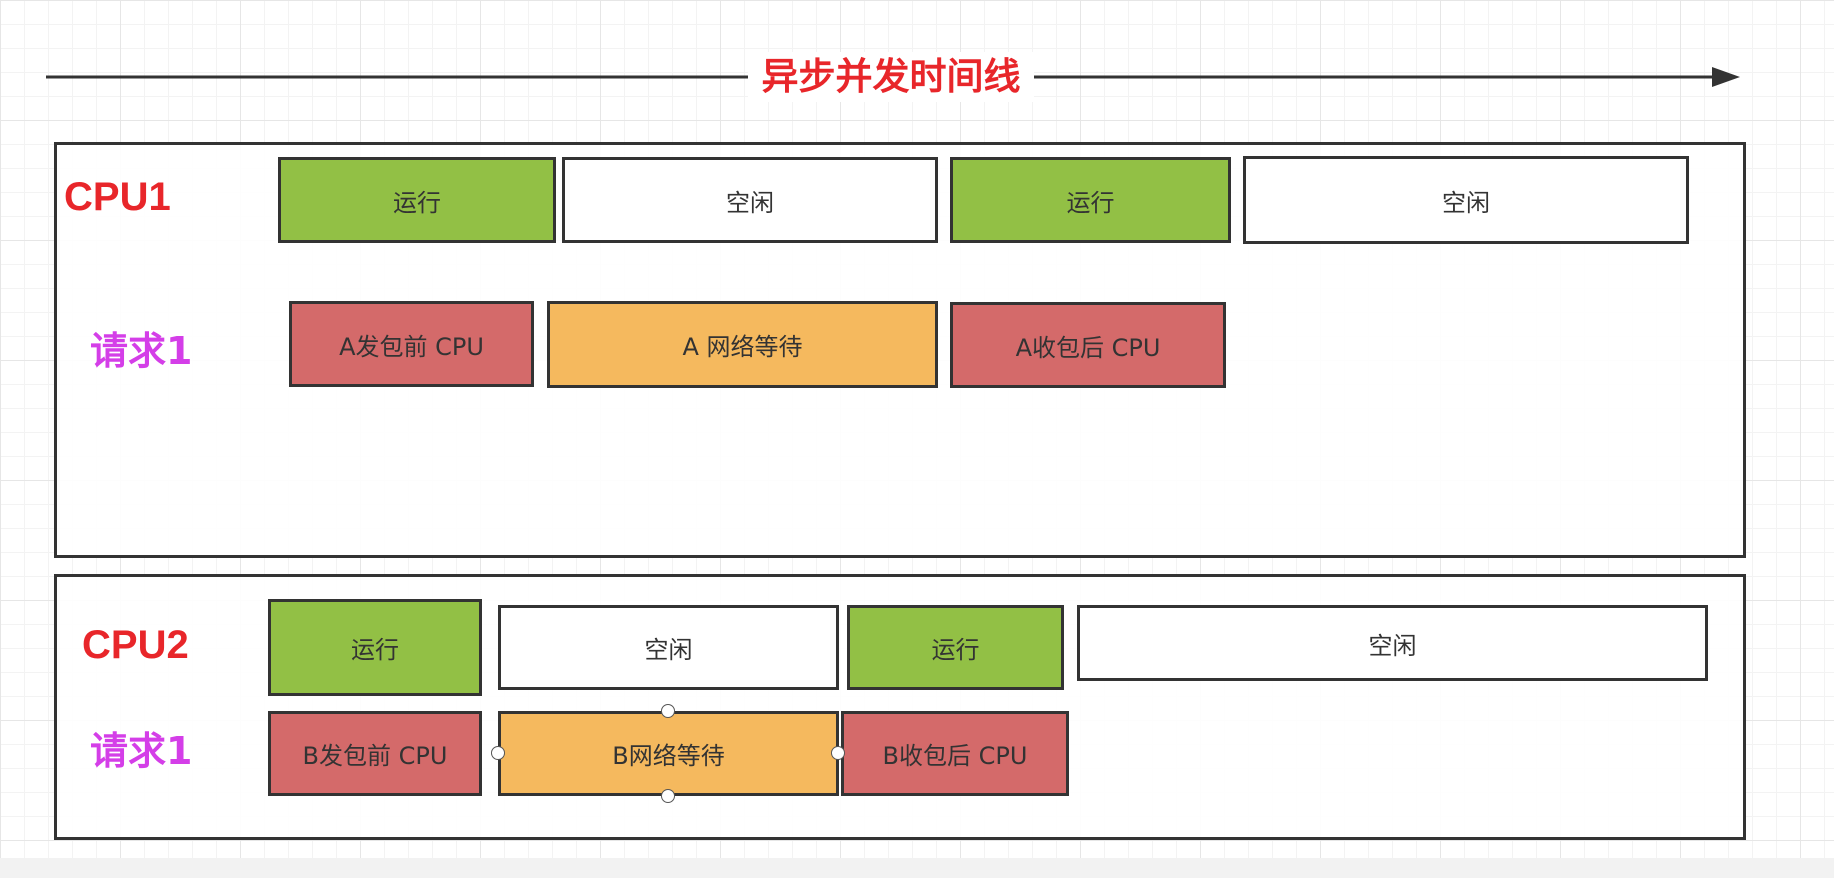  What do you see at coordinates (668, 711) in the screenshot?
I see `resize-handle-top` at bounding box center [668, 711].